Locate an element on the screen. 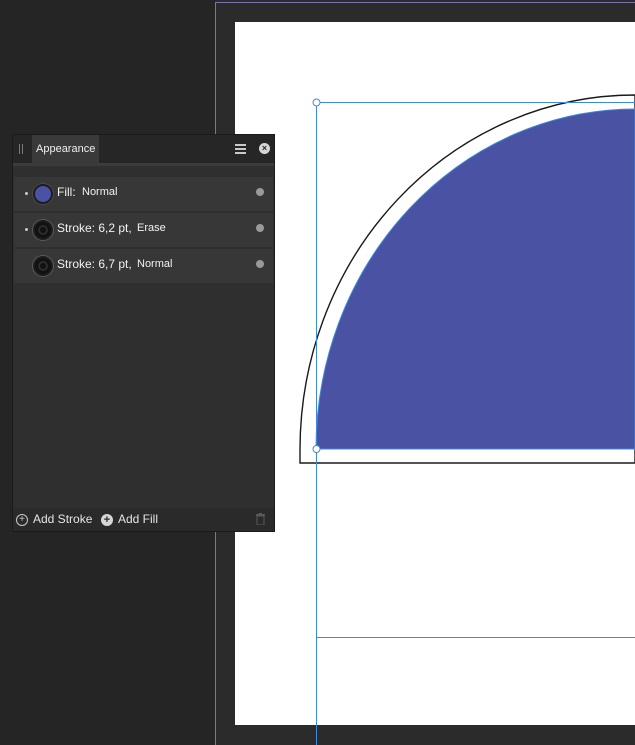 Image resolution: width=635 pixels, height=745 pixels. add-fill-button: Add Fill is located at coordinates (138, 519).